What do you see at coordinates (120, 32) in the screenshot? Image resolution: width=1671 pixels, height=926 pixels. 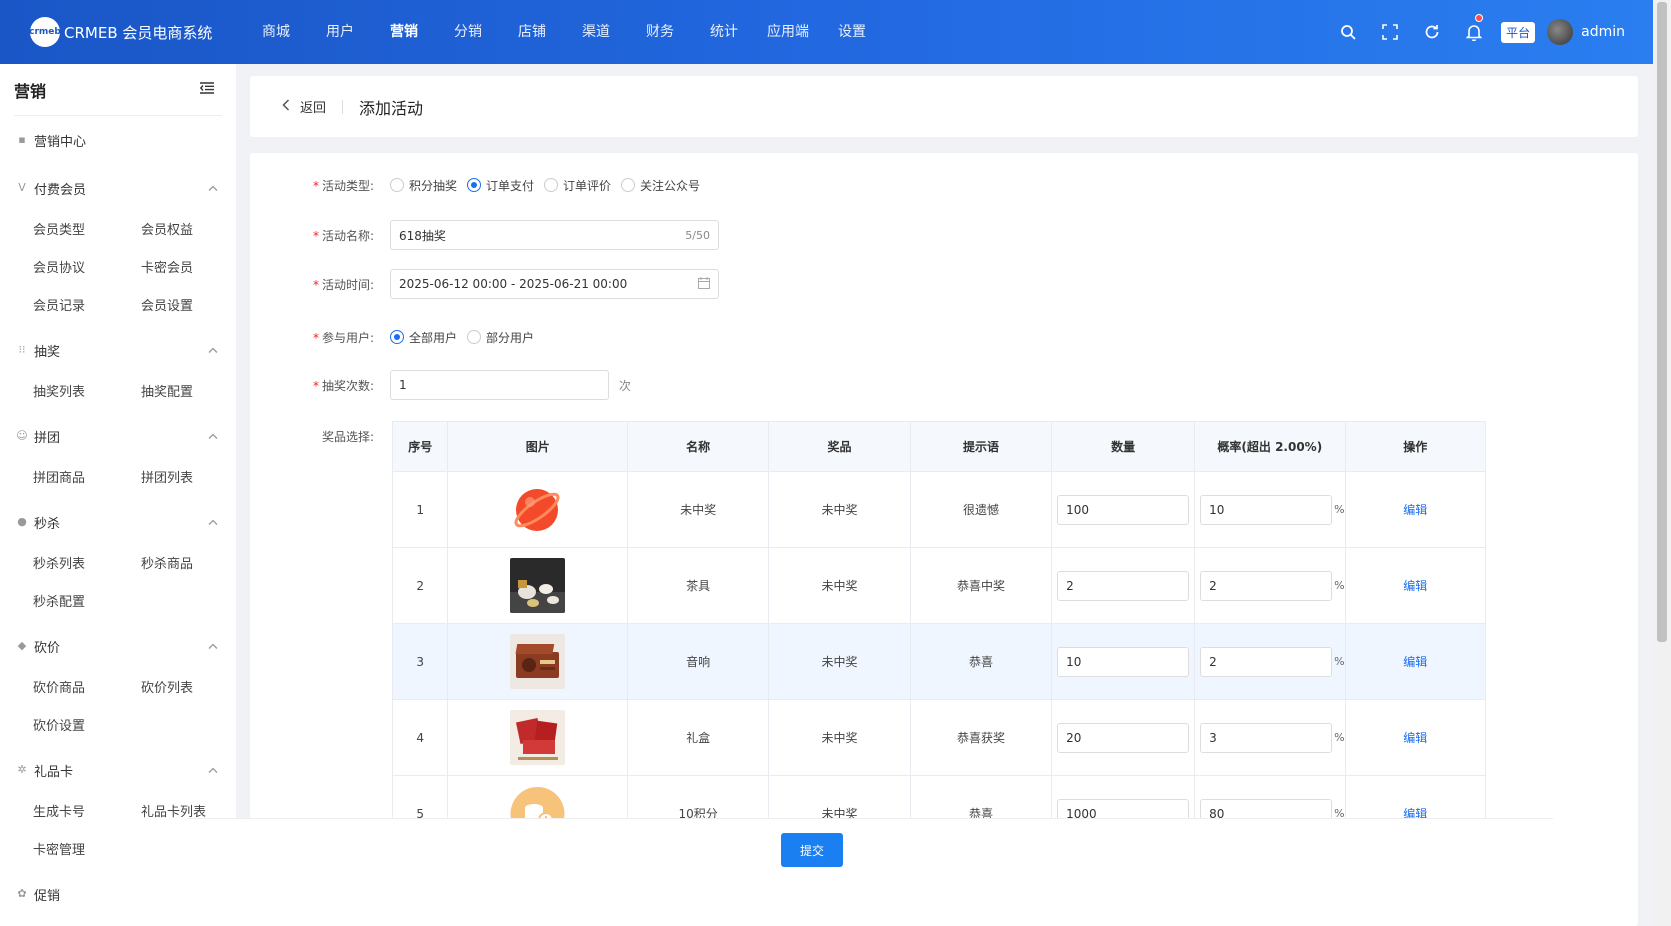 I see `logo: crmeb CRMEB 会员电商系统` at bounding box center [120, 32].